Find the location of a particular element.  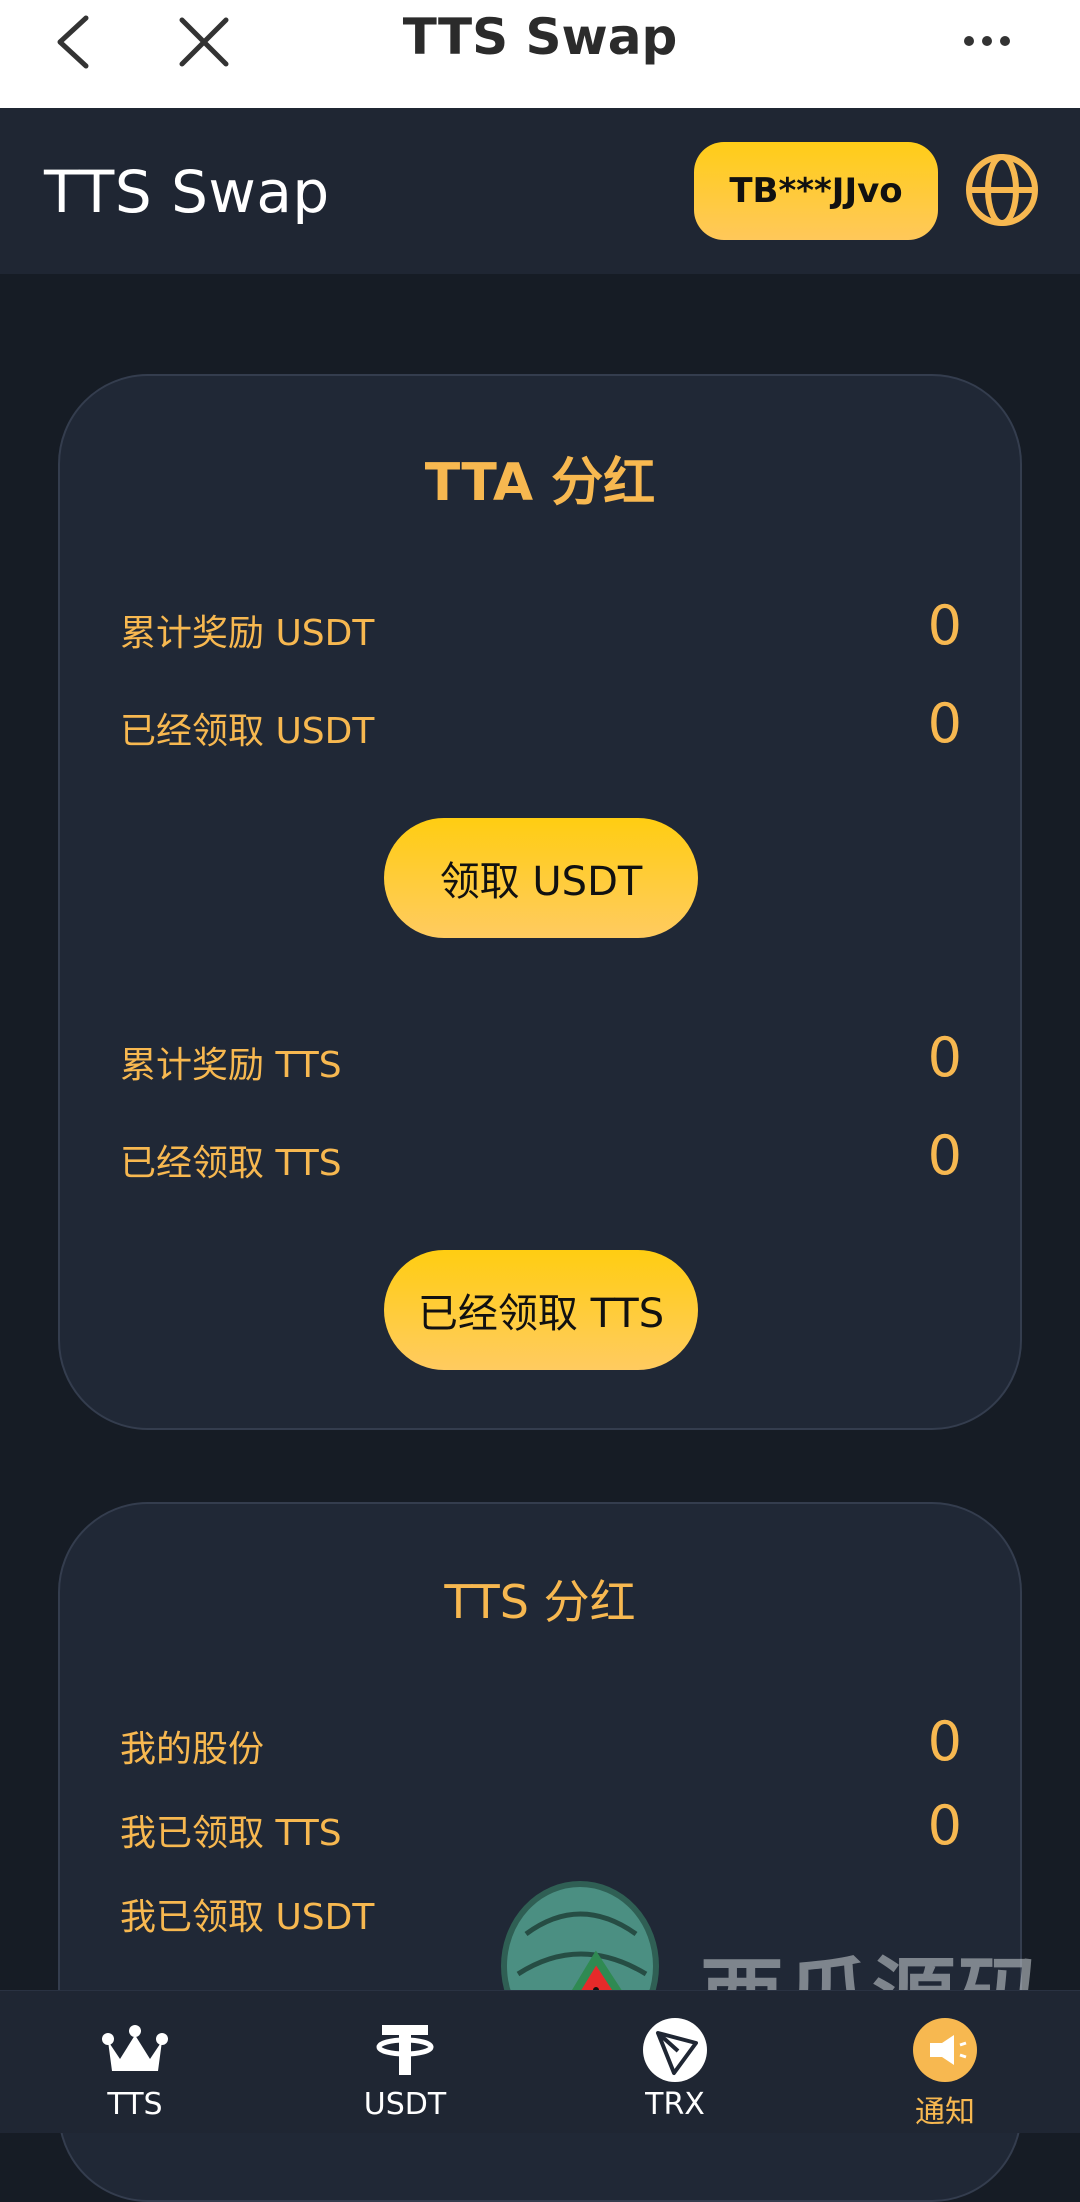

claimed-tts-value: 0 is located at coordinates (944, 1155).